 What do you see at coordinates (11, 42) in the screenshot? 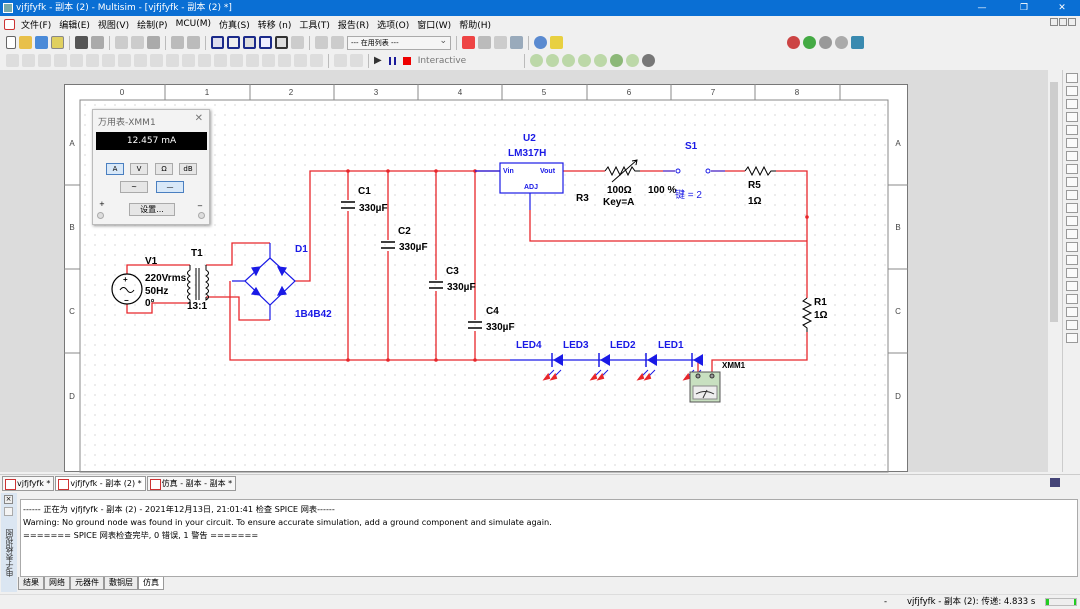
I see `new-file-icon` at bounding box center [11, 42].